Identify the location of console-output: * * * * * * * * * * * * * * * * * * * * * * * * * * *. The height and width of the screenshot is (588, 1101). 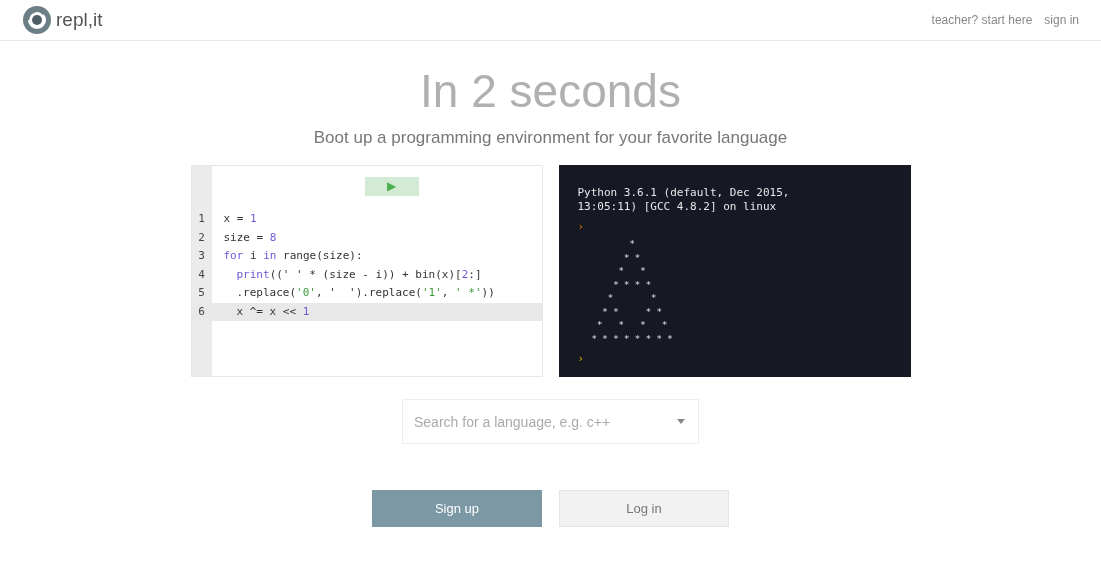
(632, 292).